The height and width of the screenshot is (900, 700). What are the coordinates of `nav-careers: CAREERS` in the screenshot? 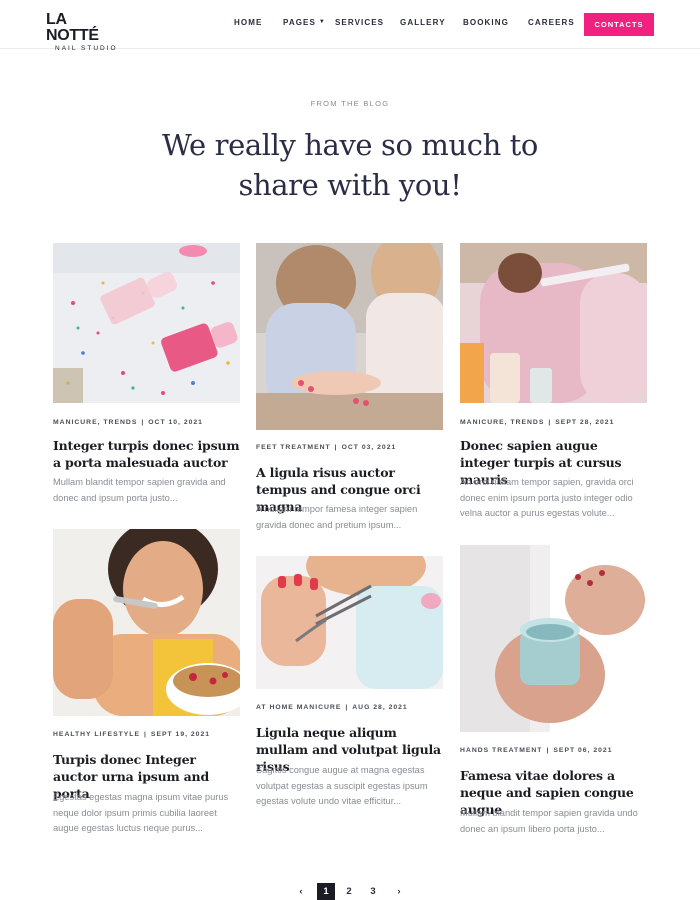 It's located at (551, 22).